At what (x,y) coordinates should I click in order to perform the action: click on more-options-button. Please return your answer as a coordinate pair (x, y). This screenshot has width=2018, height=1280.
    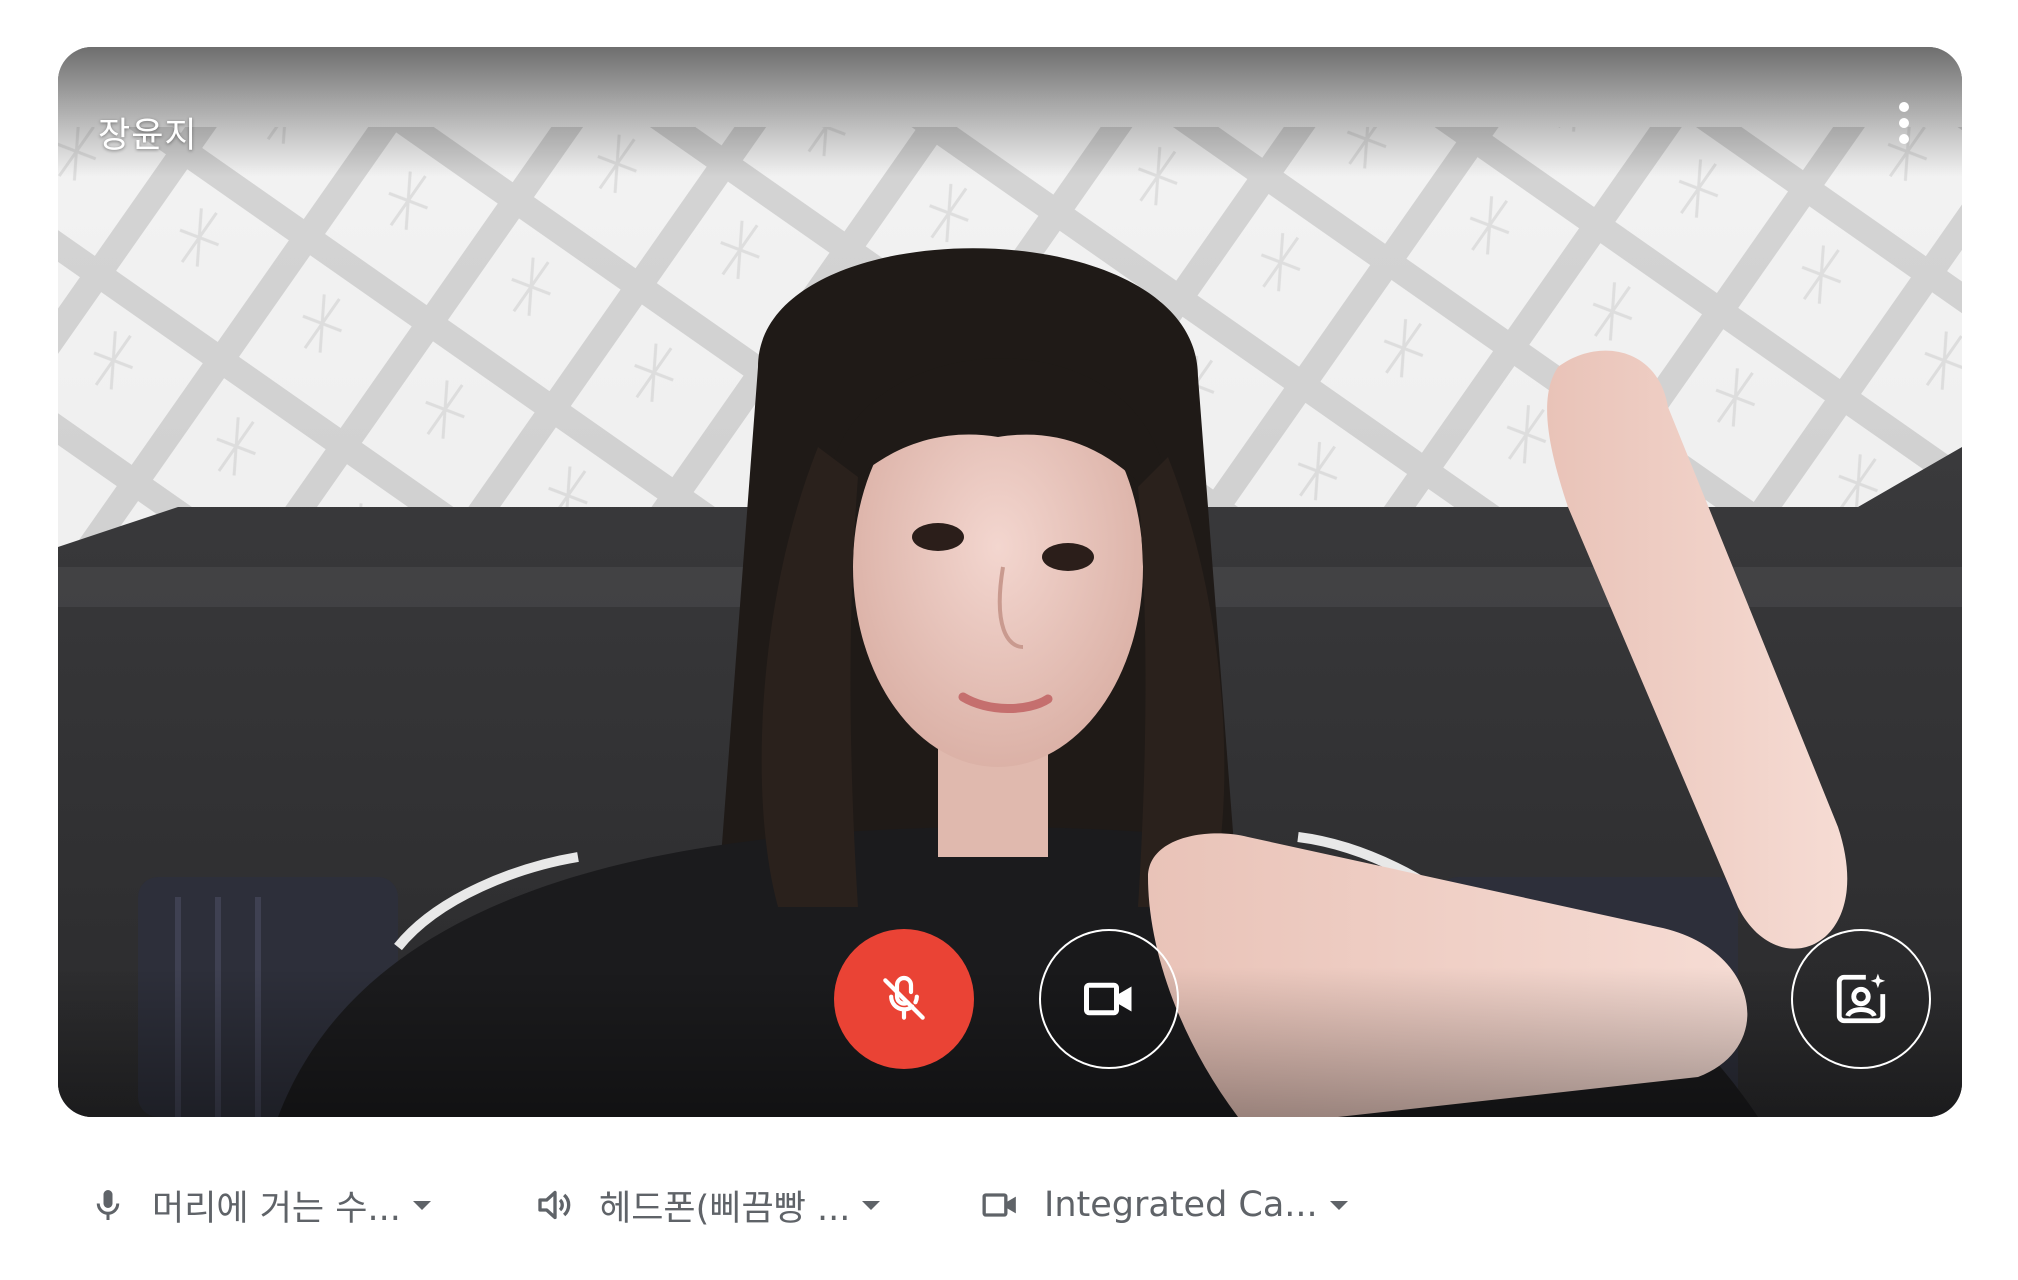
    Looking at the image, I should click on (1904, 123).